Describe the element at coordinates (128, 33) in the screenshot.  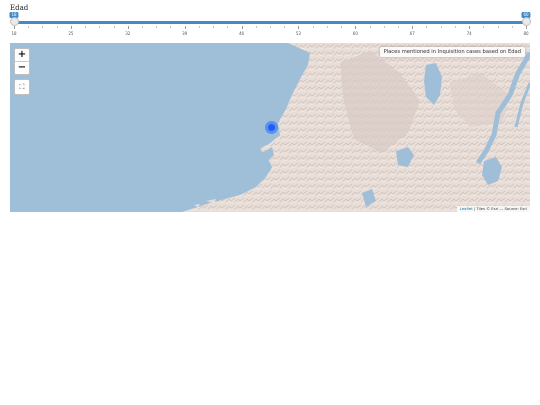
I see `slider-tick-label: 32` at that location.